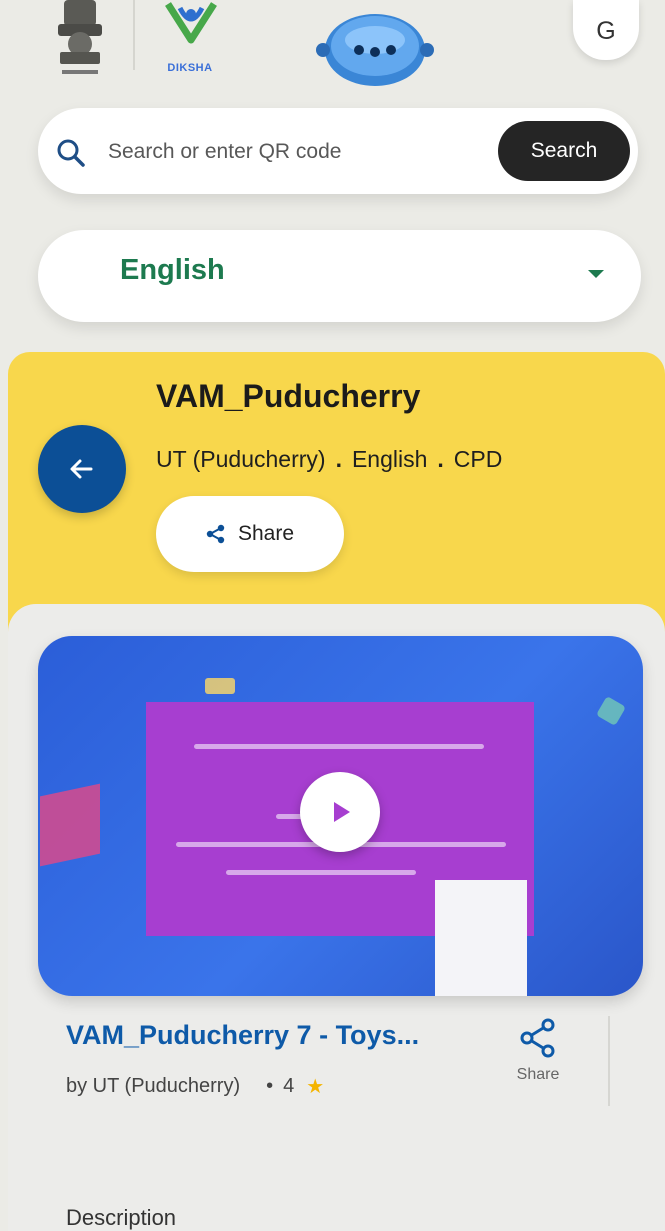  Describe the element at coordinates (293, 152) in the screenshot. I see `search-input` at that location.